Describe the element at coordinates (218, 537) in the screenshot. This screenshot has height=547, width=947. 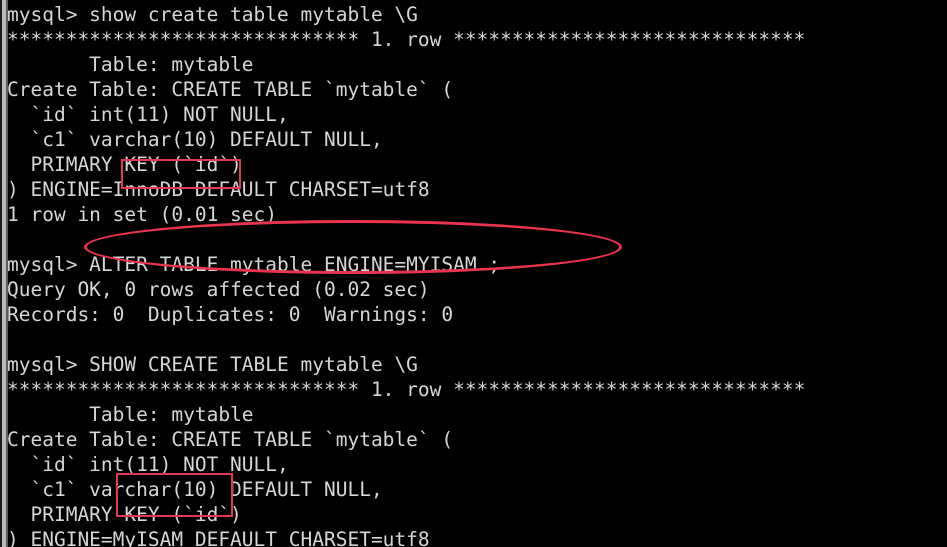
I see `terminal-line: ) ENGINE=MyISAM DEFAULT CHARSET=utf8` at that location.